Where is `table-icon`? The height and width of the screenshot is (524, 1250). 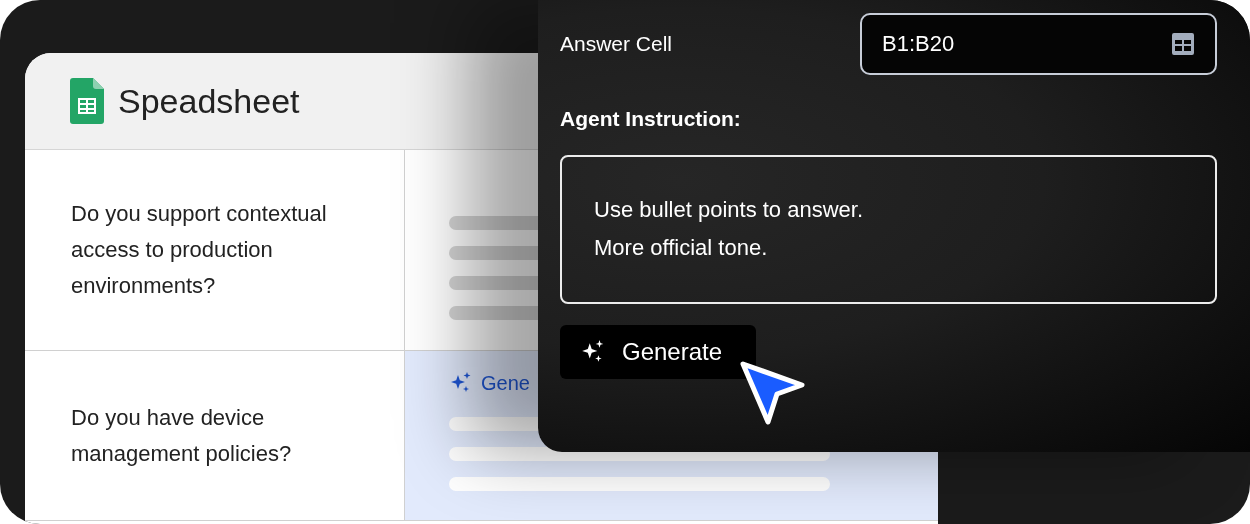 table-icon is located at coordinates (1183, 44).